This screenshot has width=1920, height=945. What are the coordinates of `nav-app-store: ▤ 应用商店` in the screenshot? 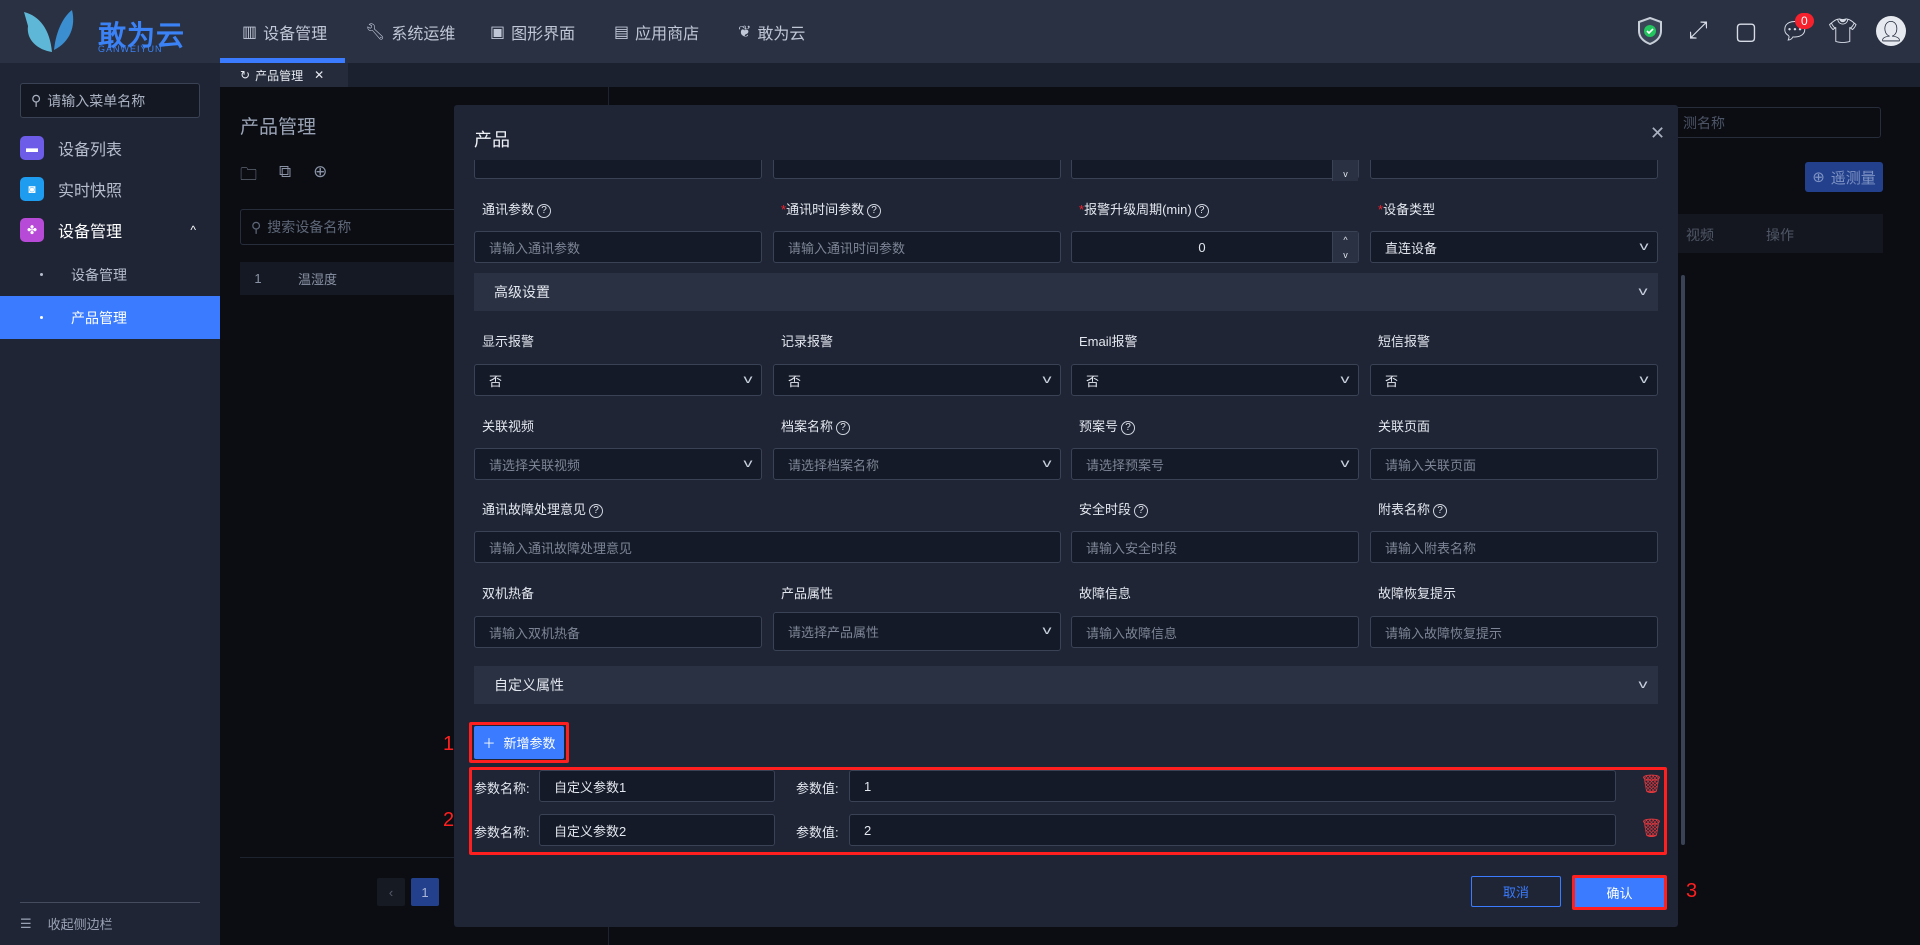 It's located at (656, 31).